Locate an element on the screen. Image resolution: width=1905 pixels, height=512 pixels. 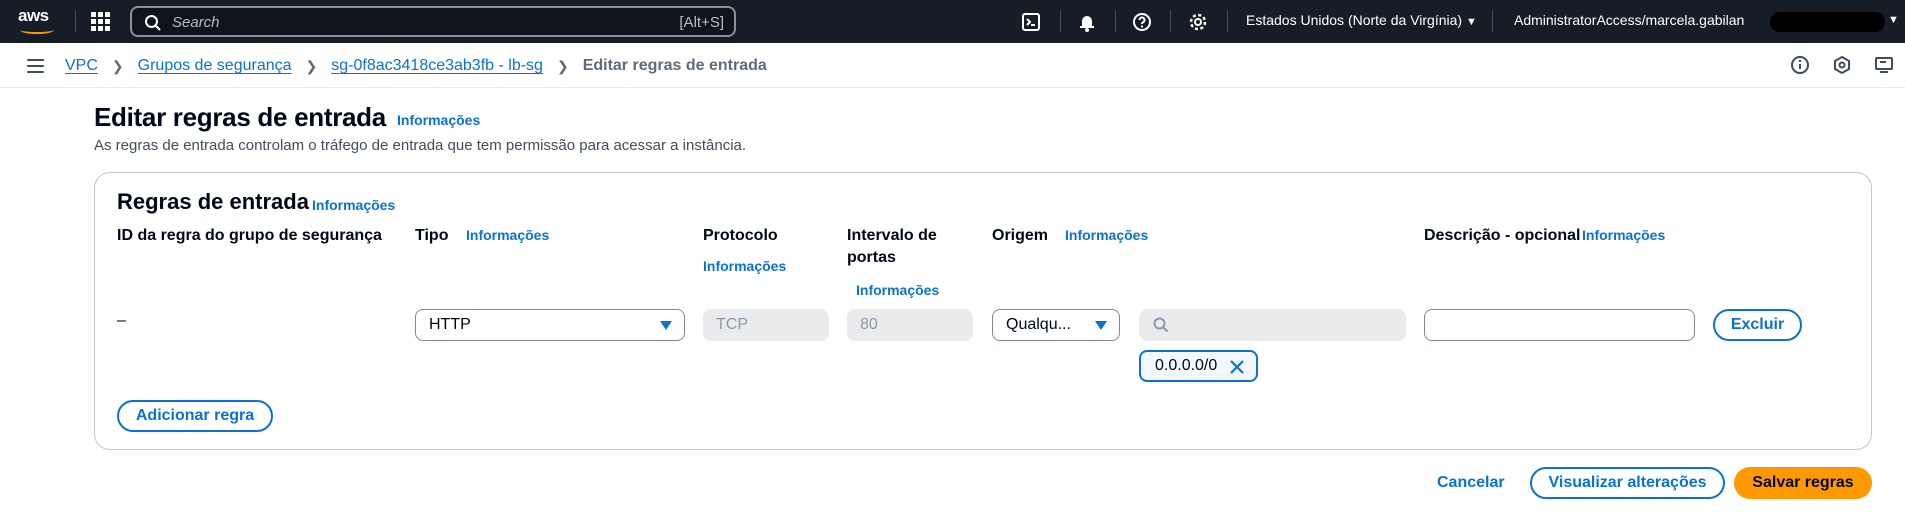
tutorial-panel-icon is located at coordinates (1884, 65).